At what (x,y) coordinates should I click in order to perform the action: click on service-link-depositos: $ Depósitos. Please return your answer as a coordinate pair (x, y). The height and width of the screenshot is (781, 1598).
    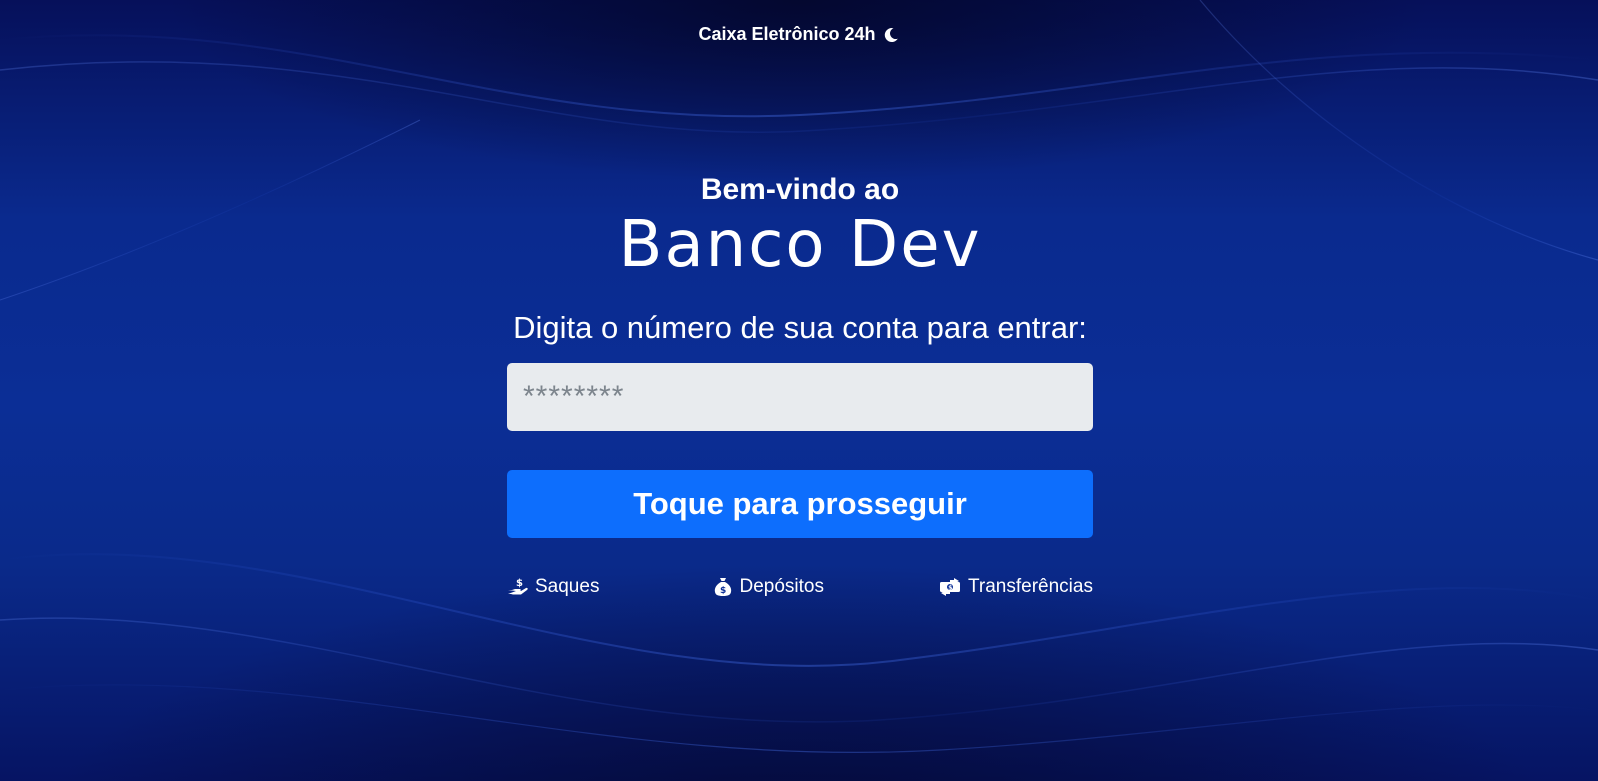
    Looking at the image, I should click on (768, 587).